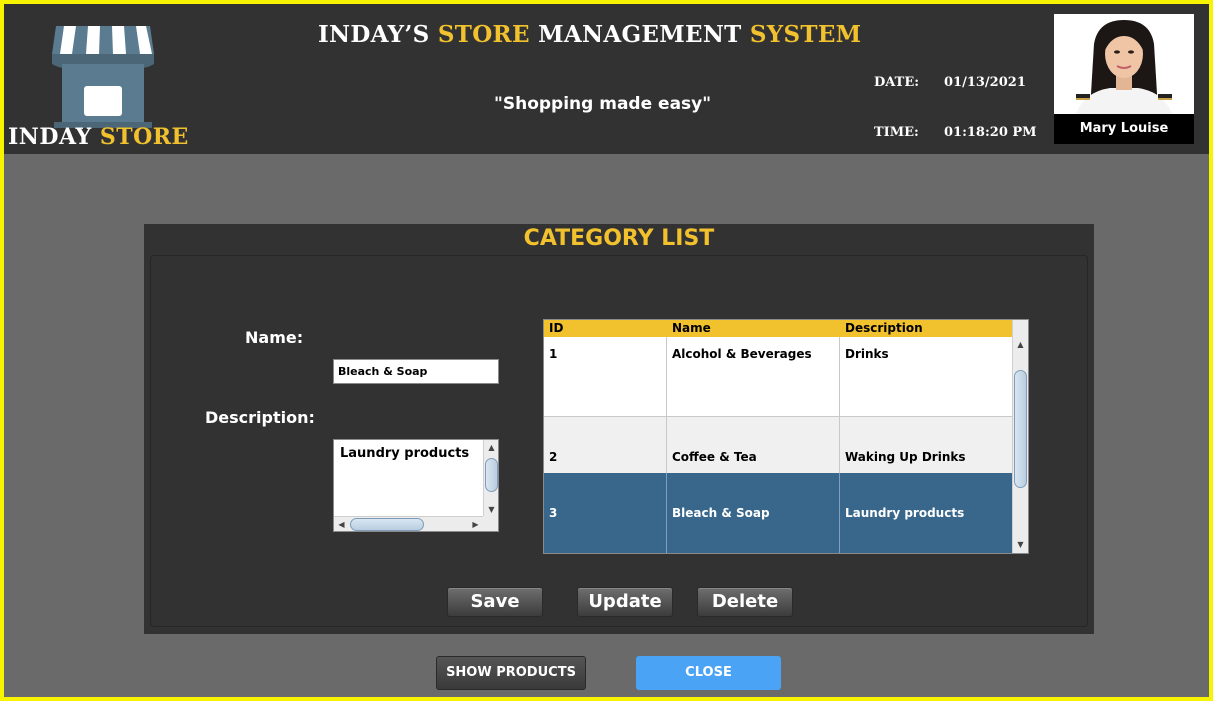 This screenshot has width=1213, height=701. I want to click on system-title: INDAY’S STORE MANAGEMENT SYSTEM, so click(589, 34).